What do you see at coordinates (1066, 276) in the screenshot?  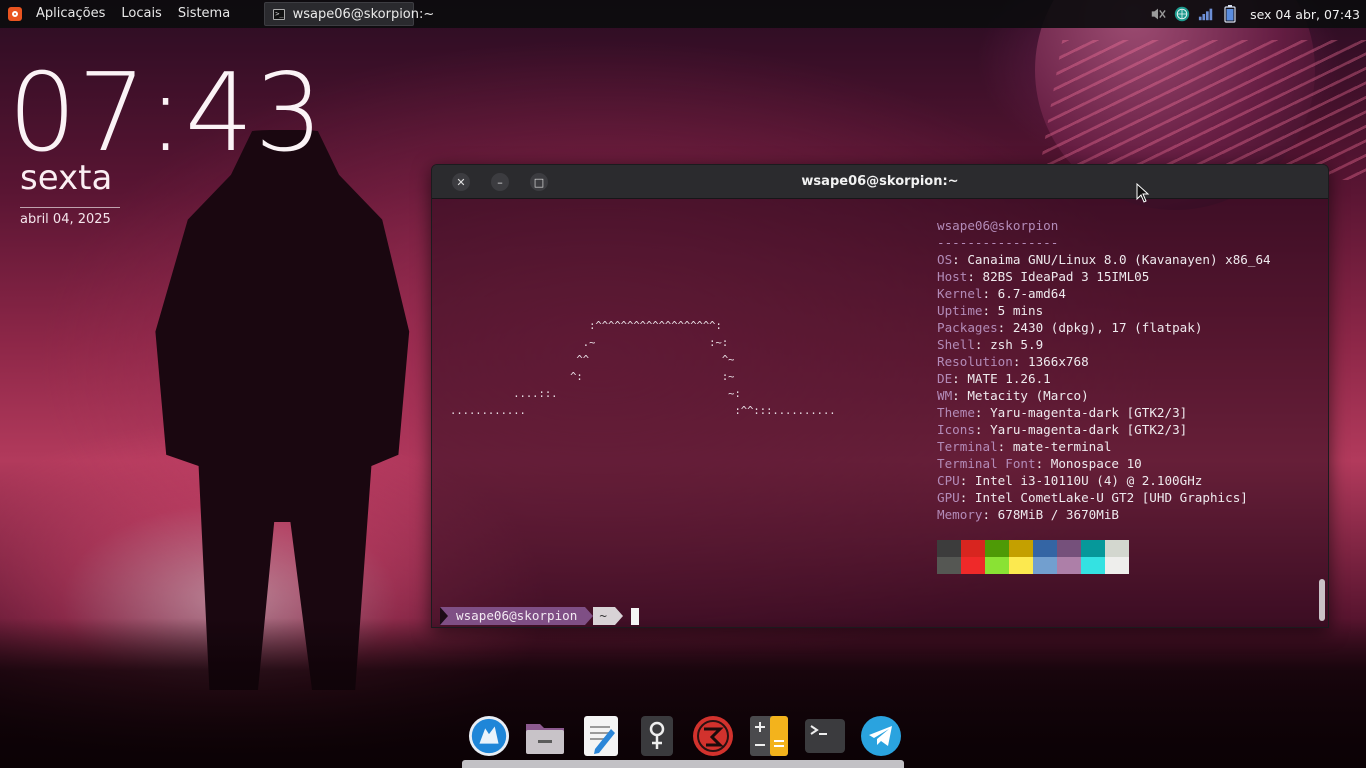 I see `neofetch-value: 82BS IdeaPad 3 15IML05` at bounding box center [1066, 276].